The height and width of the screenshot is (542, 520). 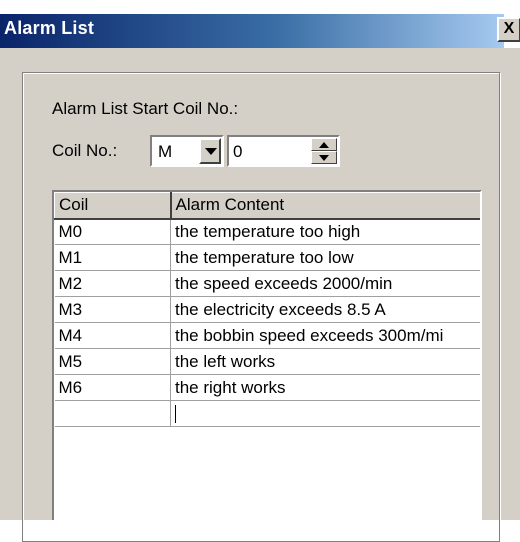 I want to click on arrow-down-icon, so click(x=324, y=158).